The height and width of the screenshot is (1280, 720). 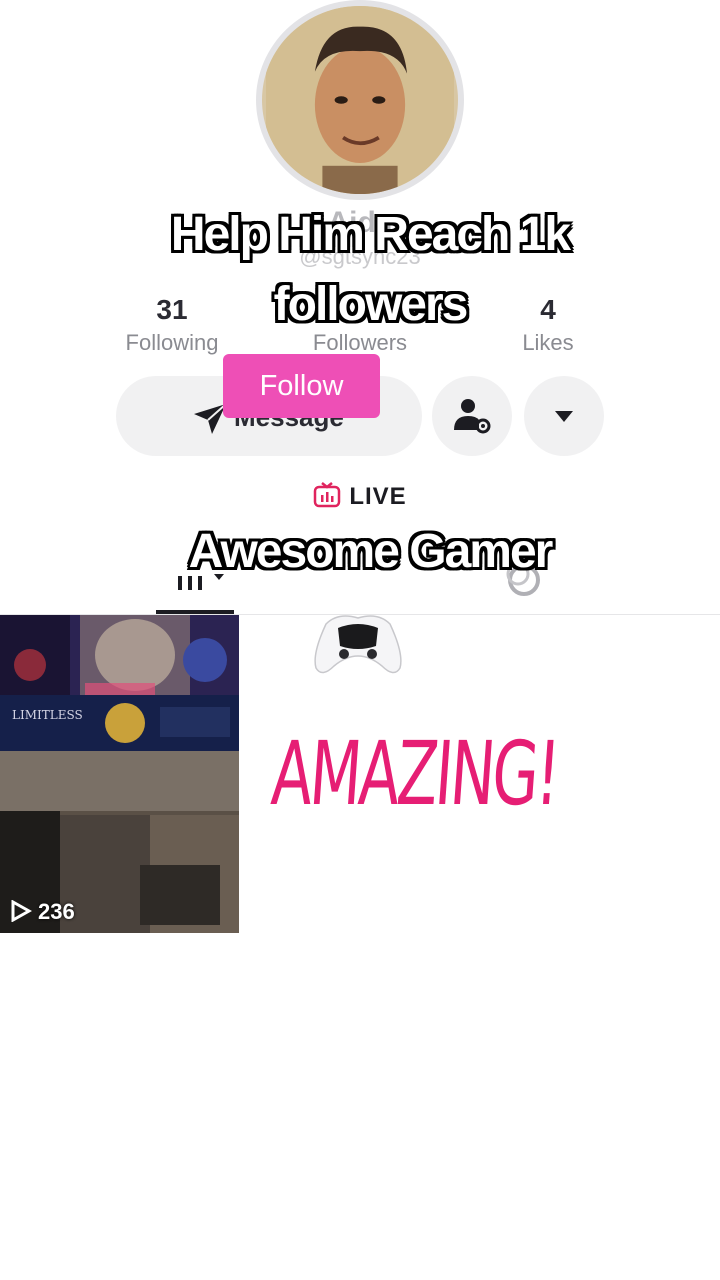 I want to click on more-options-button, so click(x=564, y=416).